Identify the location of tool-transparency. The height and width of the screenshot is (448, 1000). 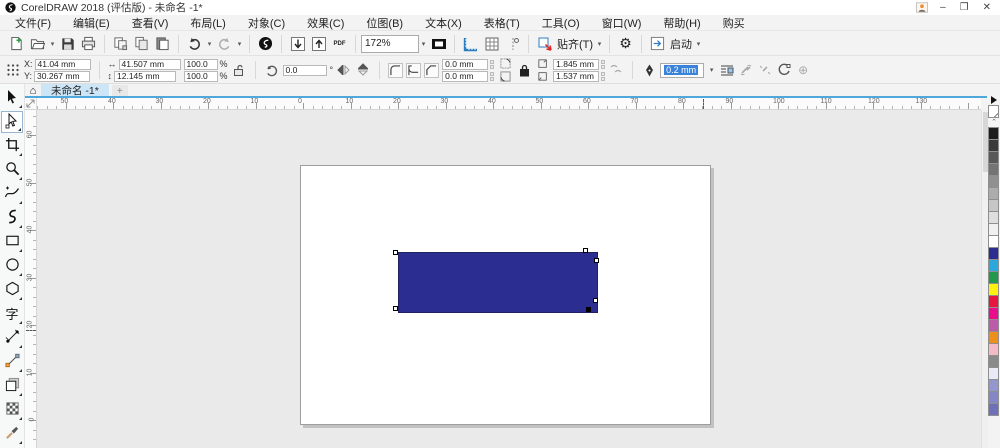
(12, 410).